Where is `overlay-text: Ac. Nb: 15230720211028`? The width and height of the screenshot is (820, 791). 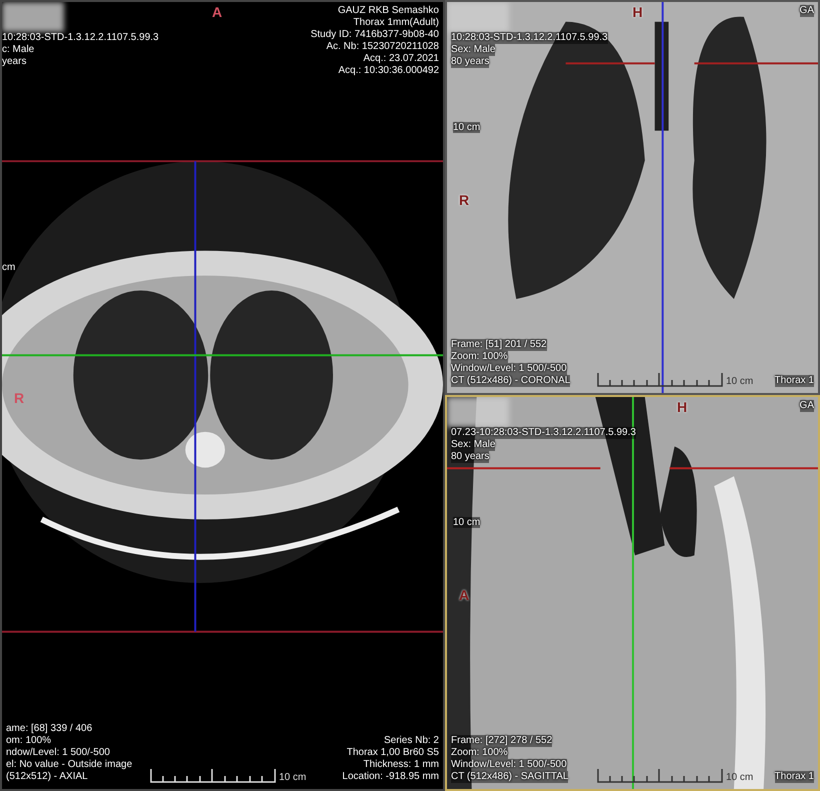 overlay-text: Ac. Nb: 15230720211028 is located at coordinates (382, 47).